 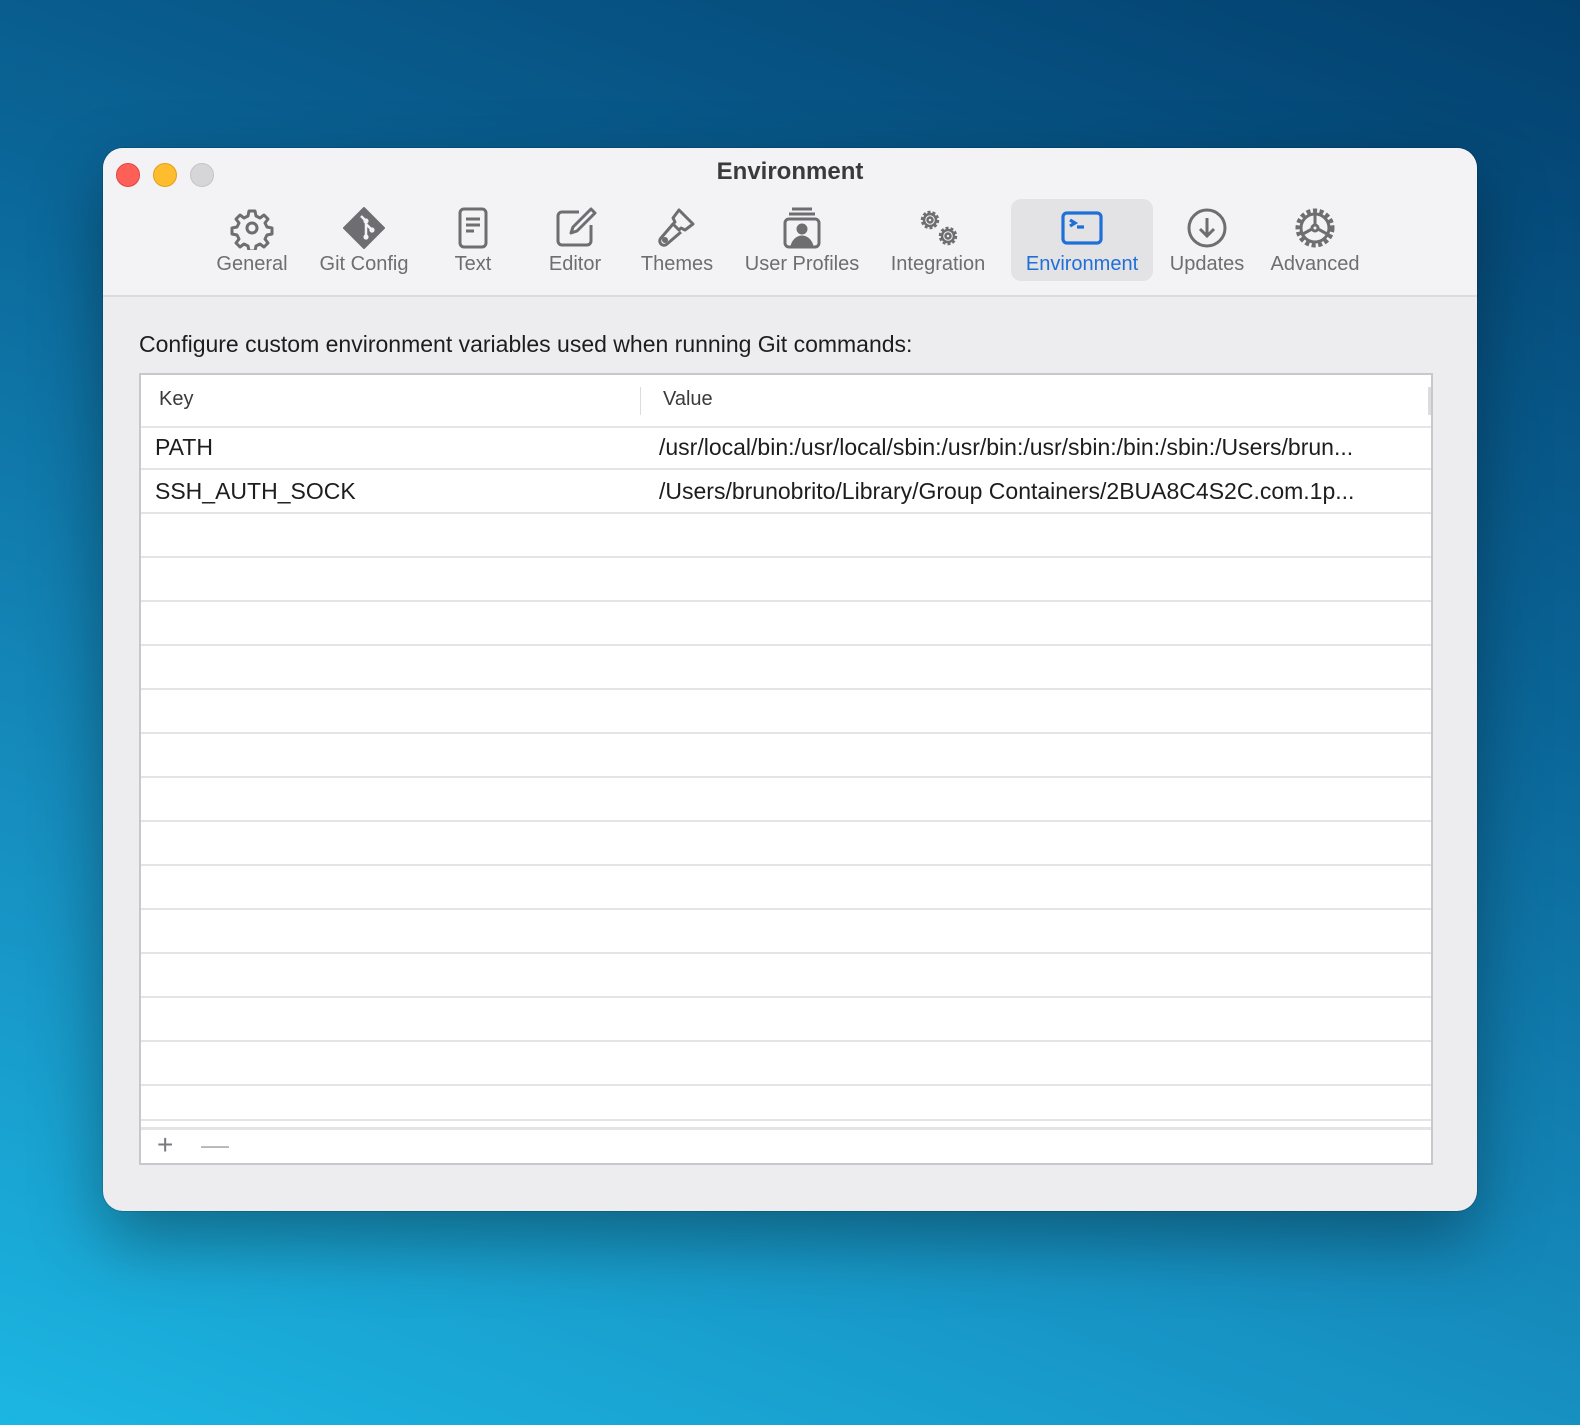 I want to click on document-icon, so click(x=473, y=228).